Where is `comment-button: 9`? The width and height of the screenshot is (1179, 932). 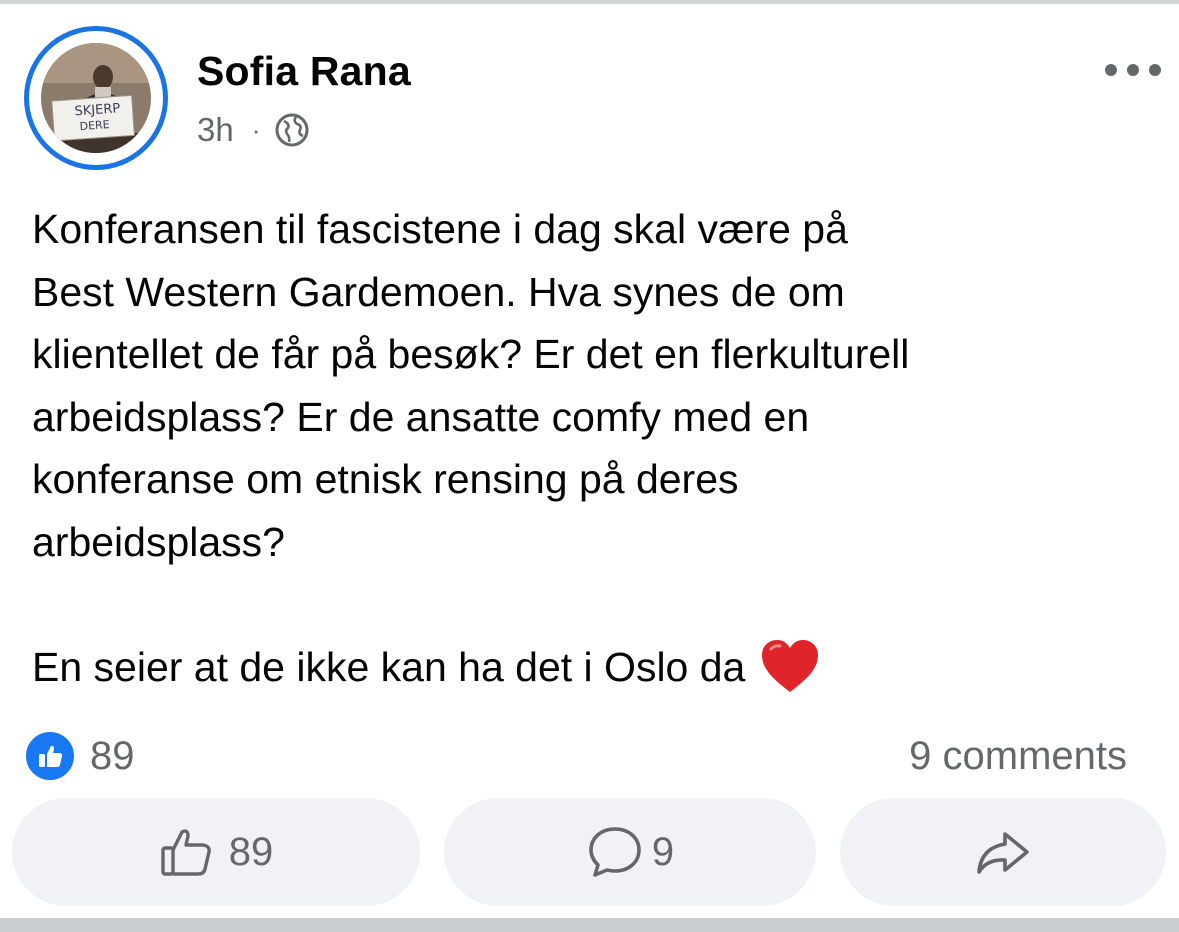
comment-button: 9 is located at coordinates (630, 852).